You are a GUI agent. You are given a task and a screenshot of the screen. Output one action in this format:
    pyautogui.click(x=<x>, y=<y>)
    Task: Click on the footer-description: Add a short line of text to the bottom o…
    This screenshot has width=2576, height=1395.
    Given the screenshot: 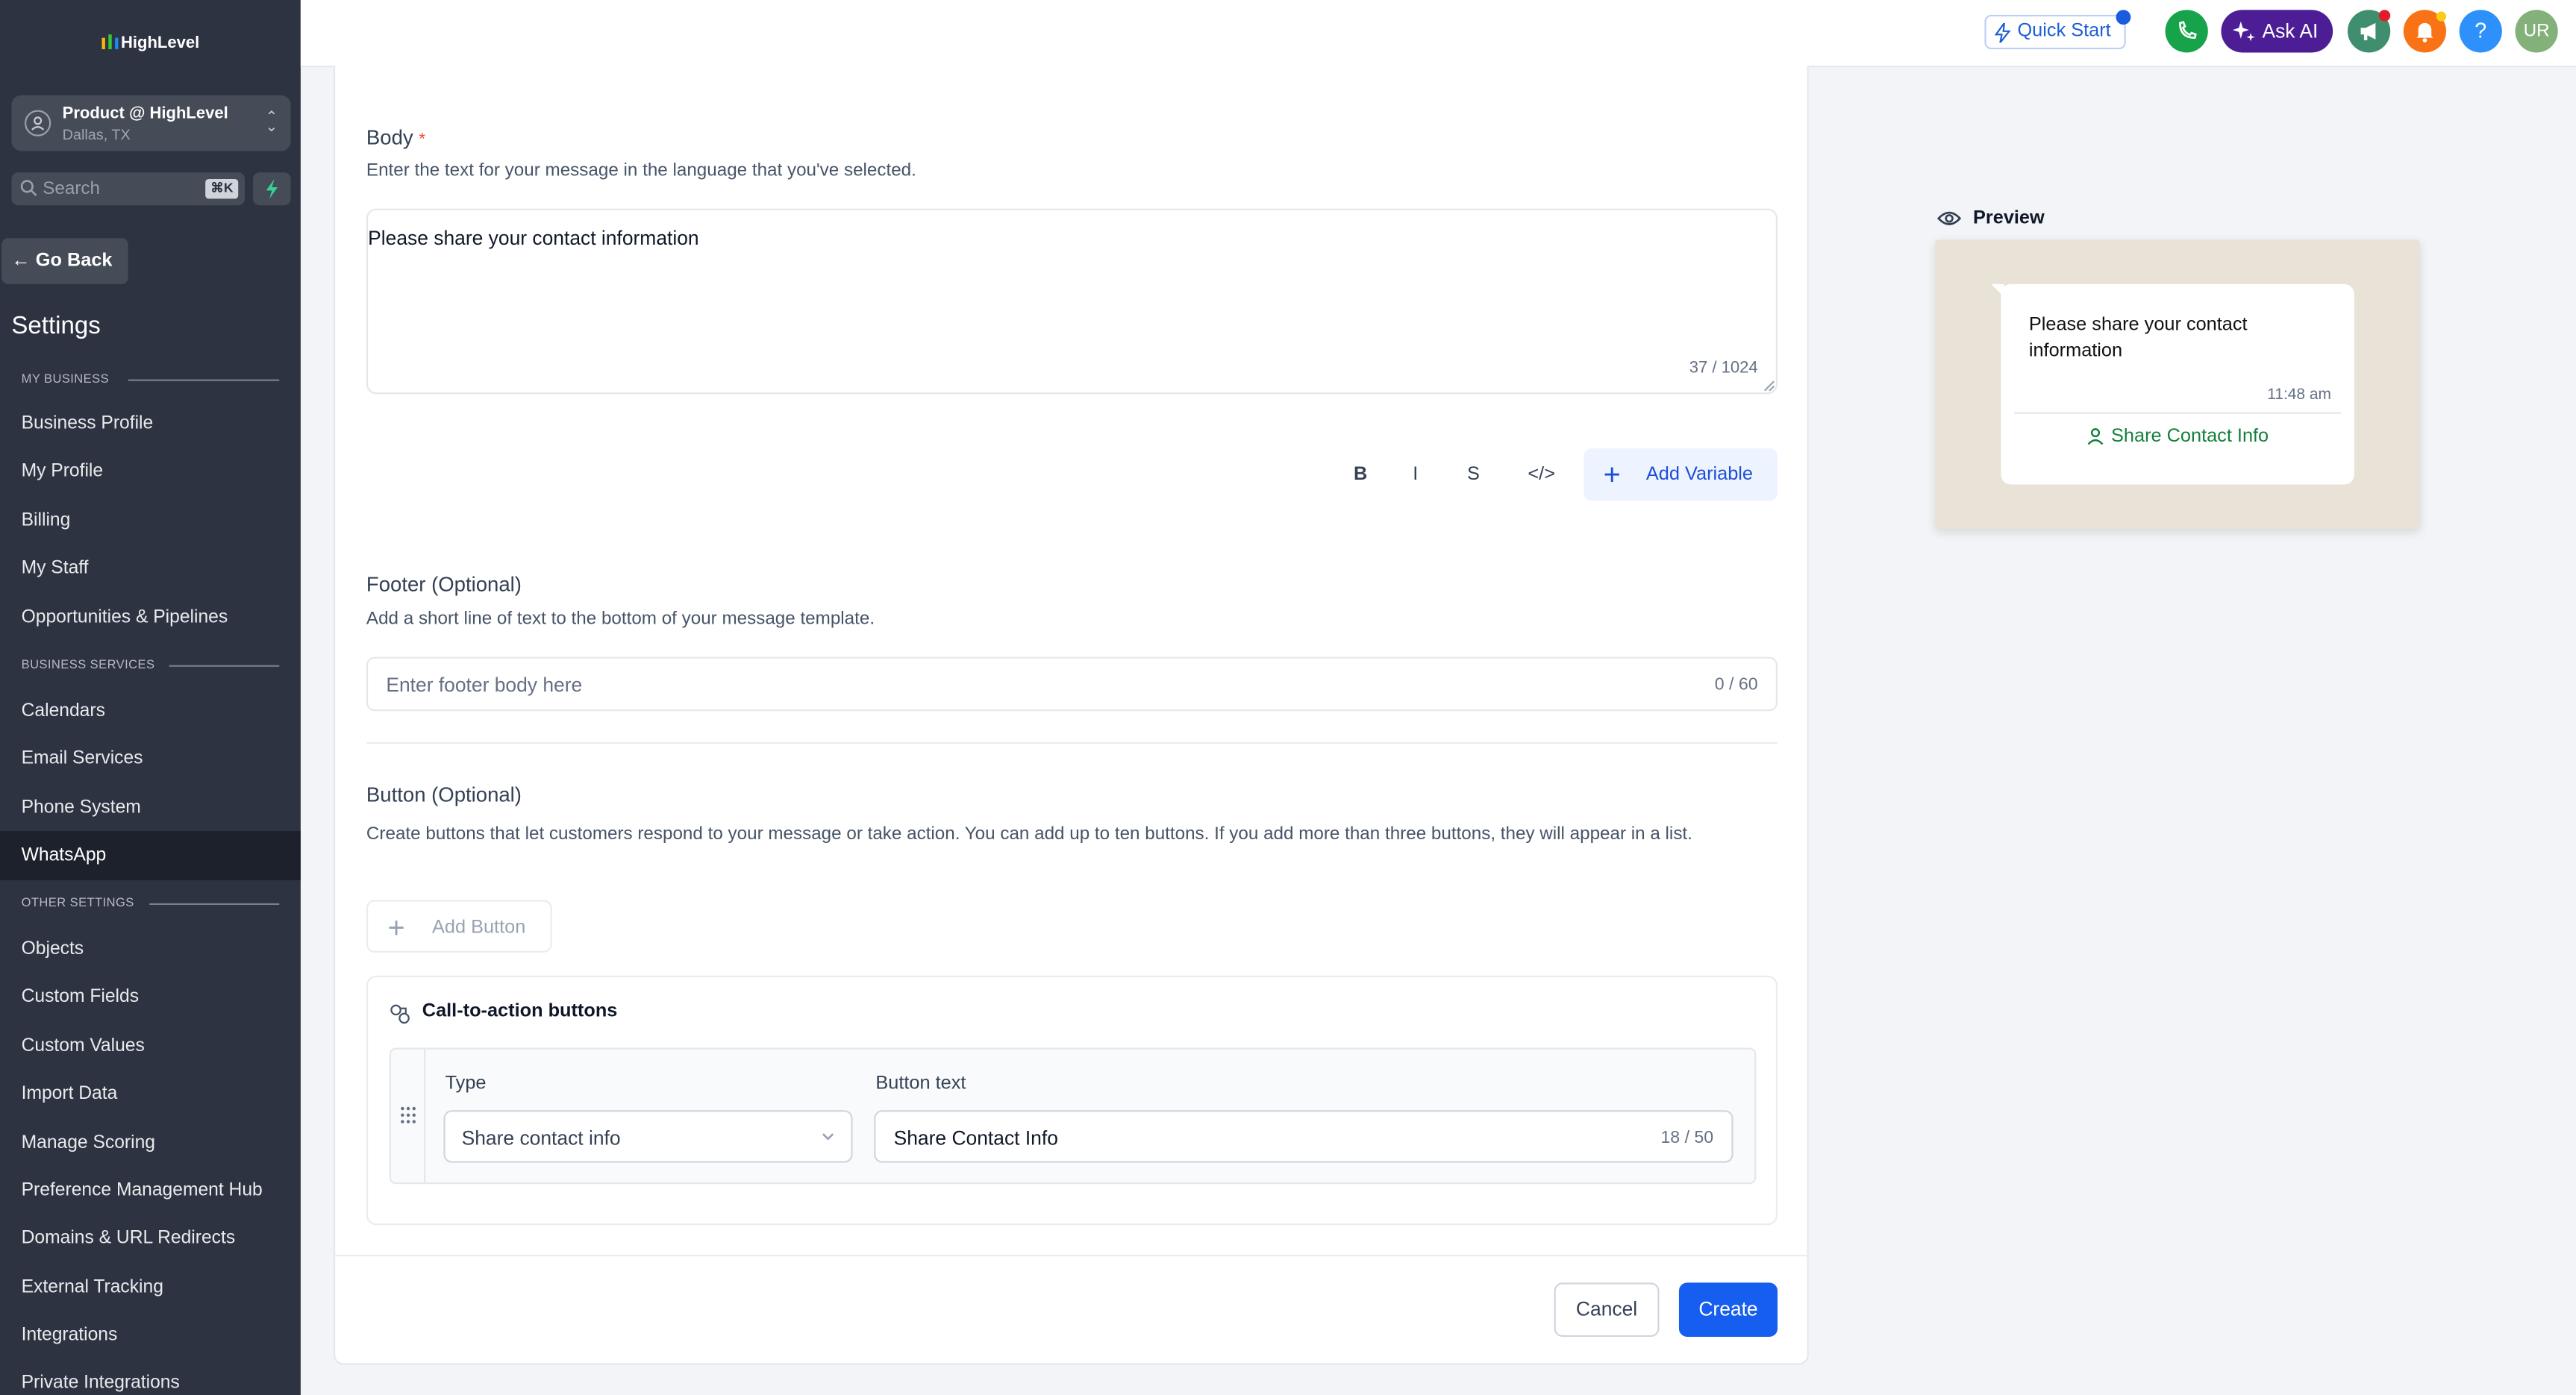 What is the action you would take?
    pyautogui.click(x=620, y=619)
    